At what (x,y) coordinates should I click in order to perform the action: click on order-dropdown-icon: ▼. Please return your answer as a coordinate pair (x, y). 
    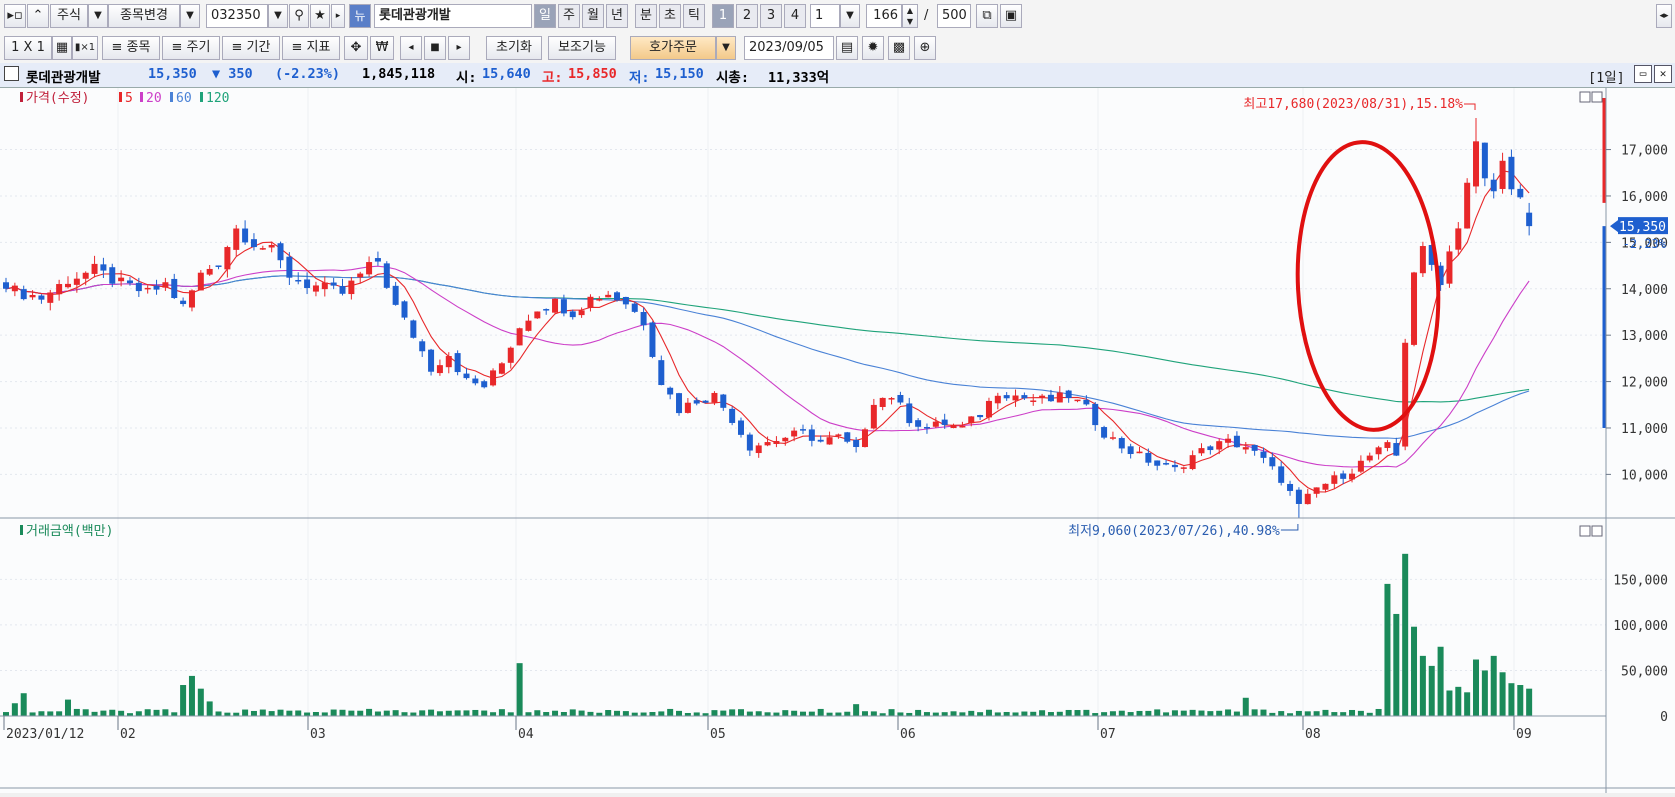
    Looking at the image, I should click on (726, 48).